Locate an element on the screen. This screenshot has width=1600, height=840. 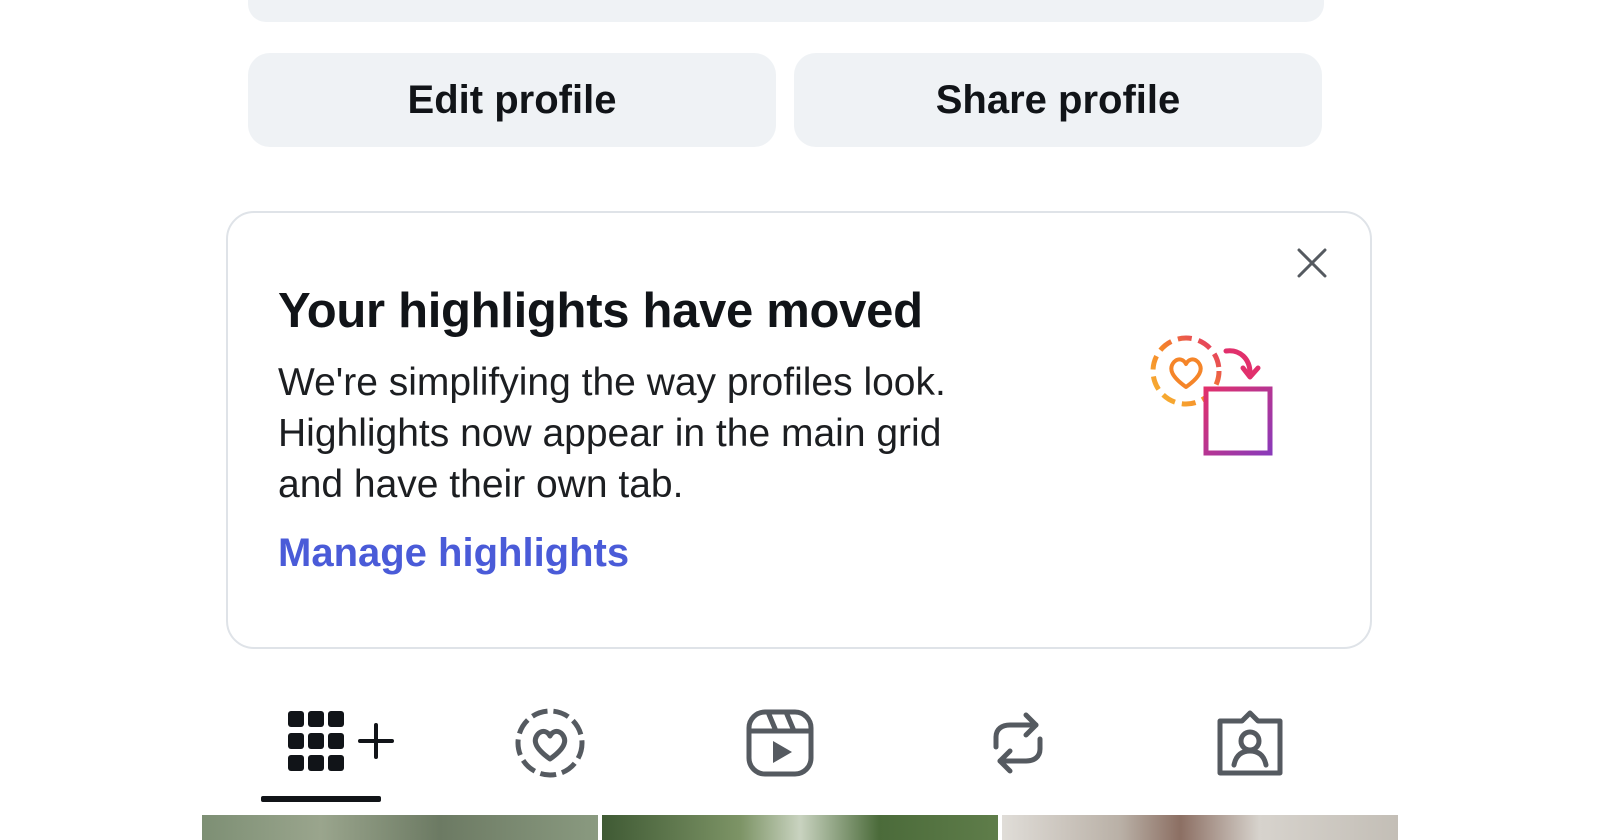
card-description-line: and have their own tab. is located at coordinates (481, 484).